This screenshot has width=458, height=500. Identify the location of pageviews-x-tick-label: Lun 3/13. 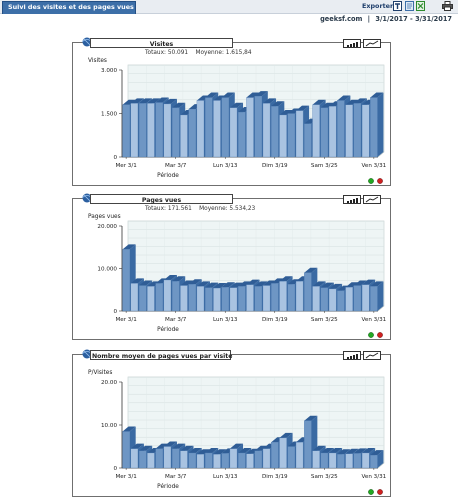
(225, 320).